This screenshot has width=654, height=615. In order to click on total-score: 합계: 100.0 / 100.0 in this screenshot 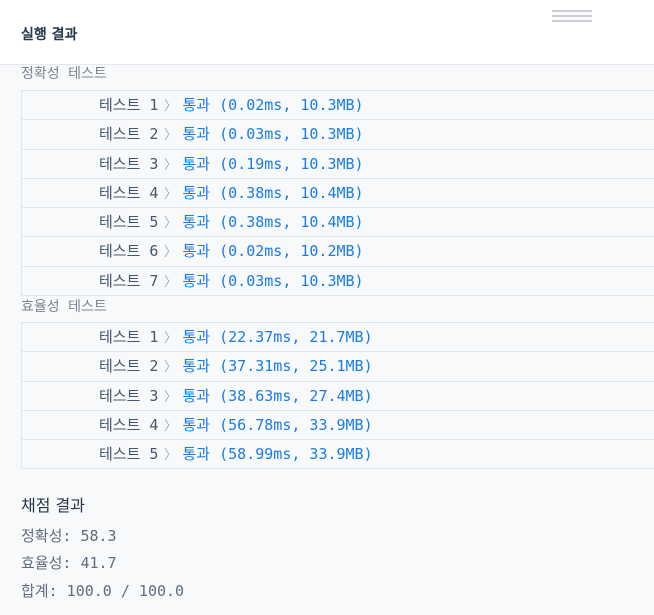, I will do `click(103, 591)`.